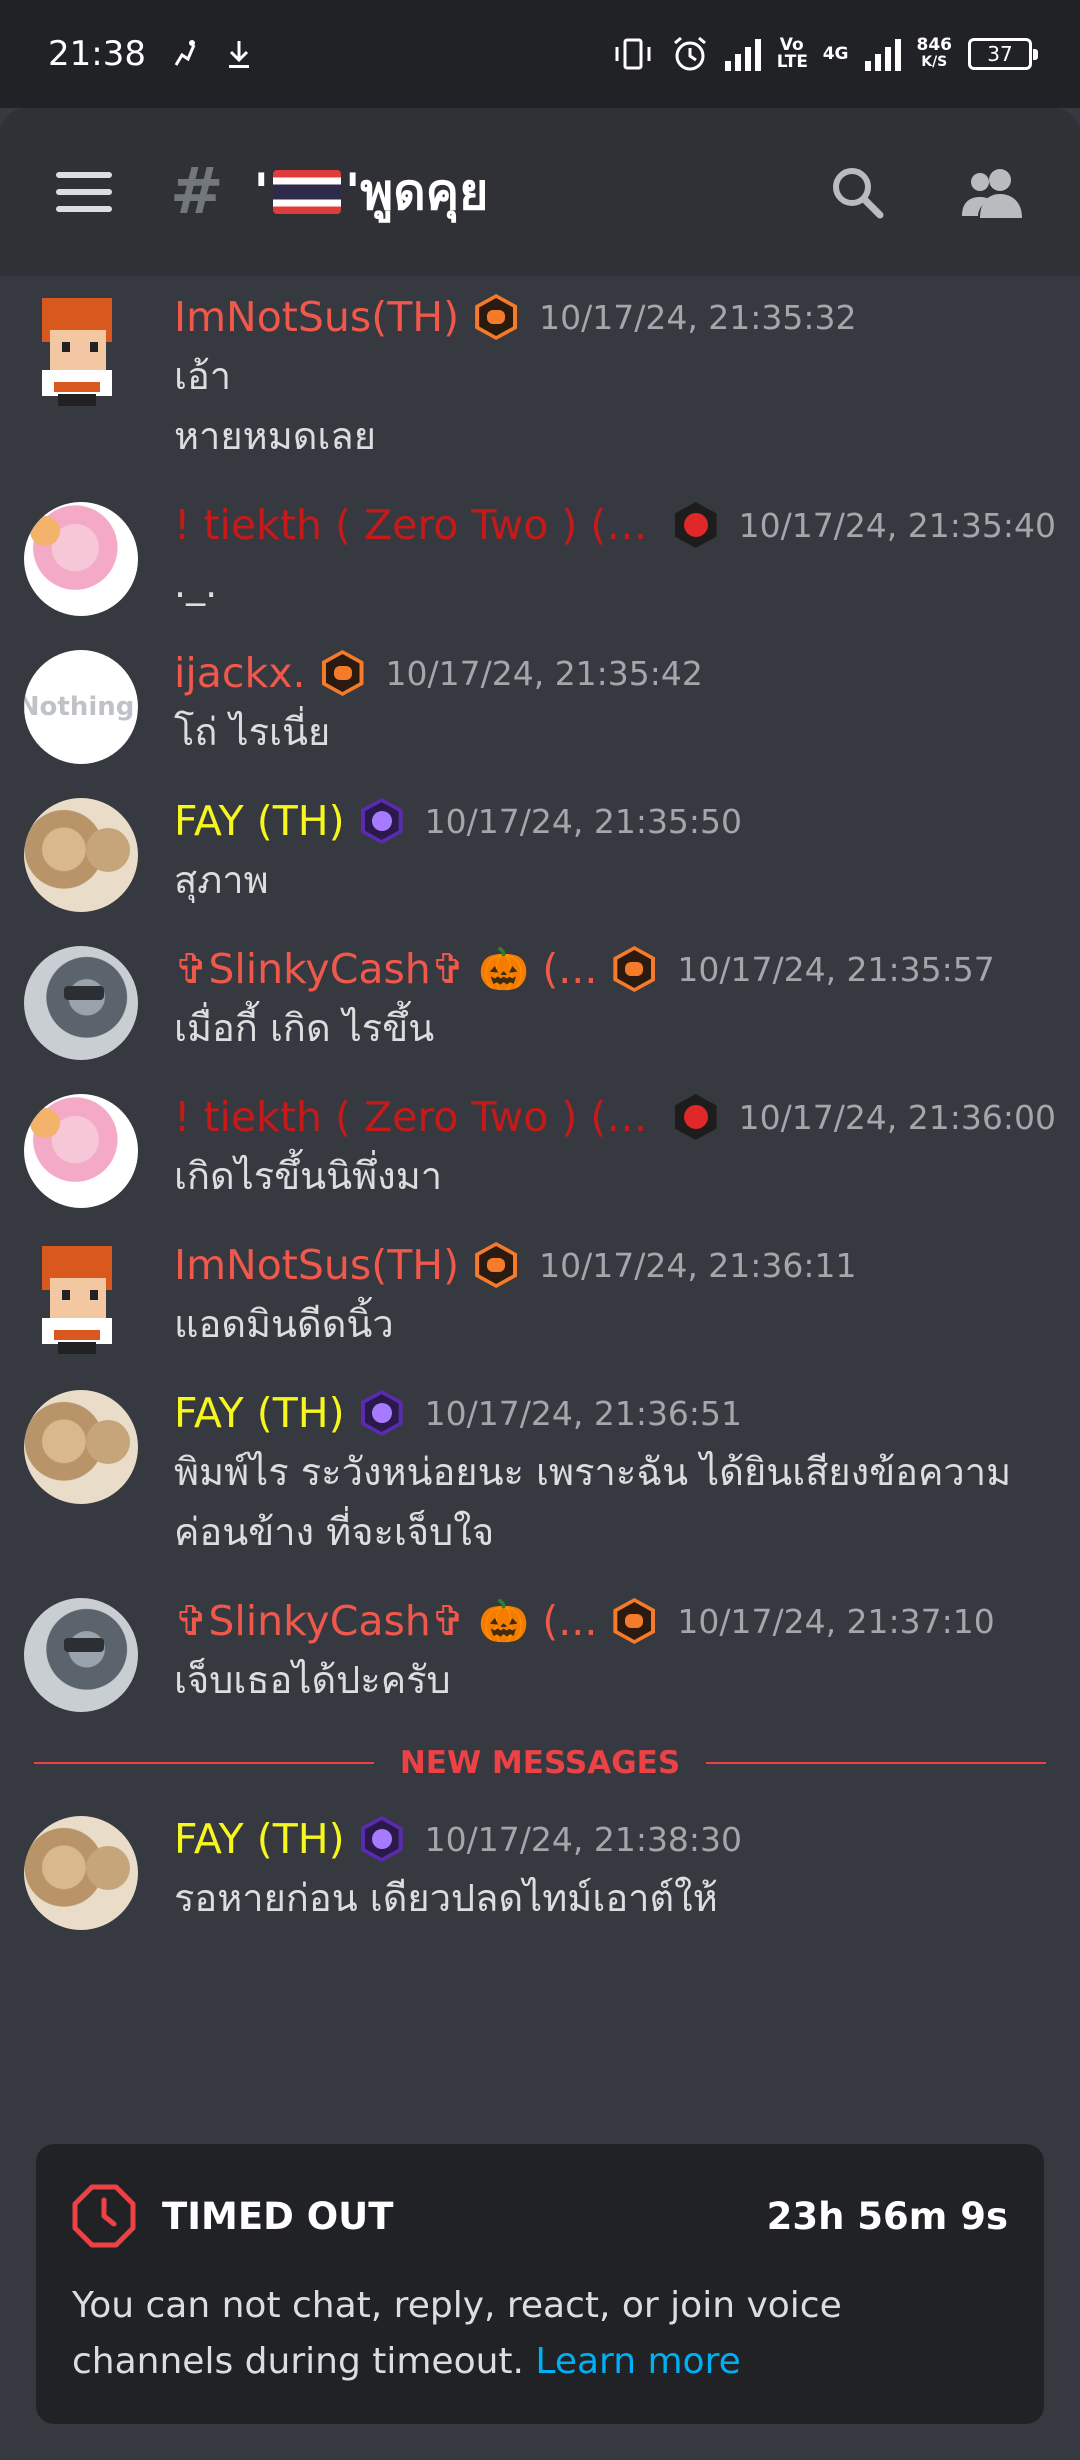 Image resolution: width=1080 pixels, height=2460 pixels. What do you see at coordinates (540, 192) in the screenshot?
I see `channel-header: # ' ' พูดคุย` at bounding box center [540, 192].